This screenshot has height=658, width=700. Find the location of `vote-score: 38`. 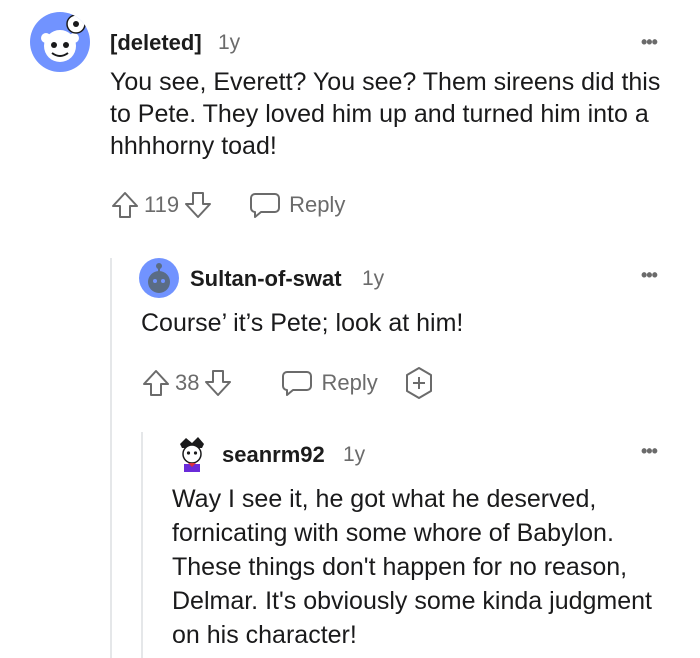

vote-score: 38 is located at coordinates (187, 382).